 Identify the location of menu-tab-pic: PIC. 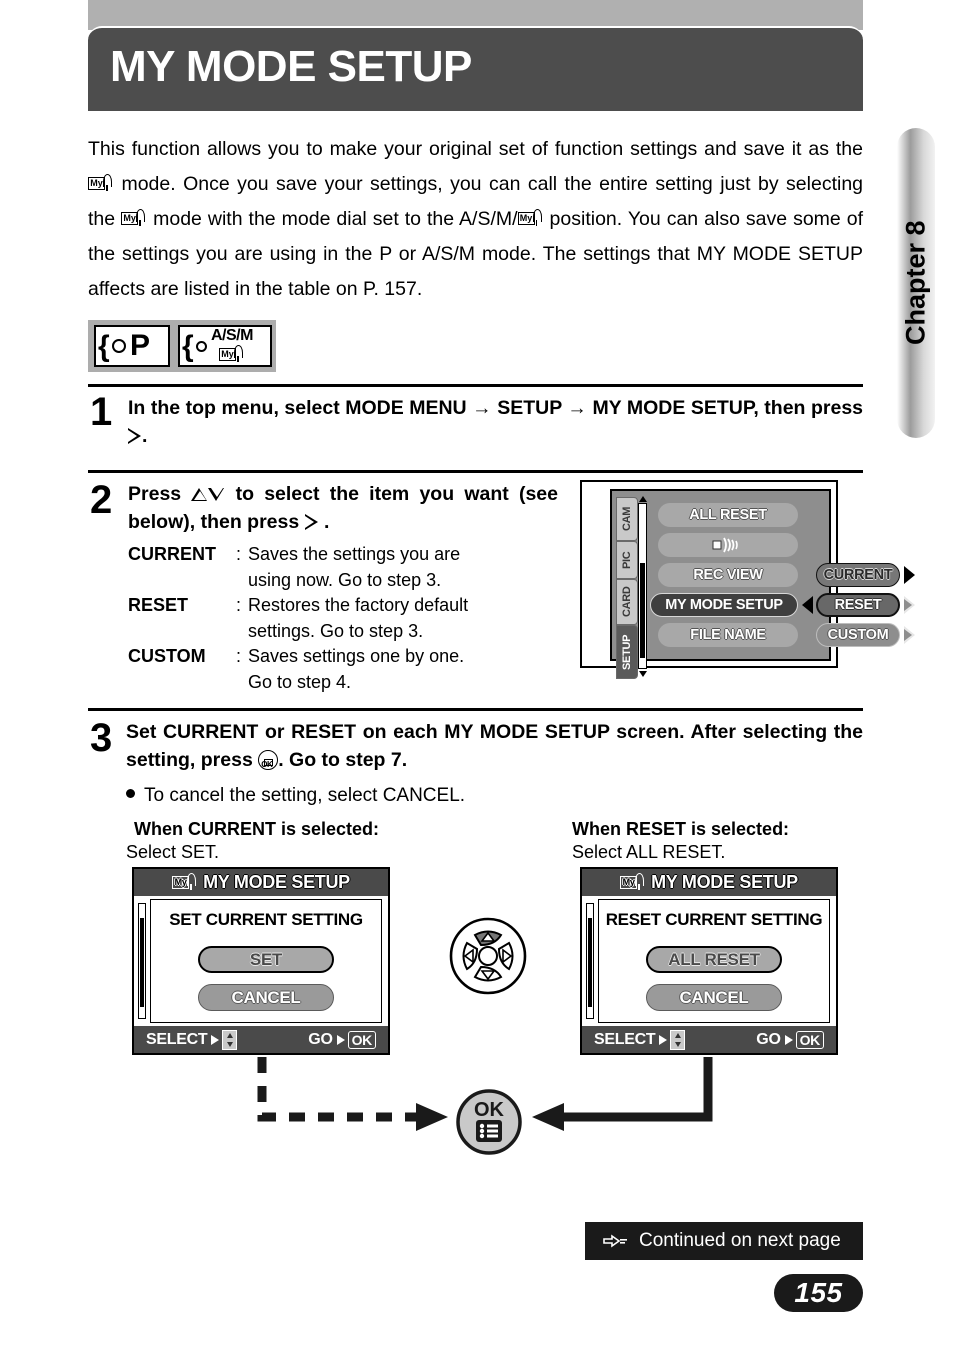
(627, 560).